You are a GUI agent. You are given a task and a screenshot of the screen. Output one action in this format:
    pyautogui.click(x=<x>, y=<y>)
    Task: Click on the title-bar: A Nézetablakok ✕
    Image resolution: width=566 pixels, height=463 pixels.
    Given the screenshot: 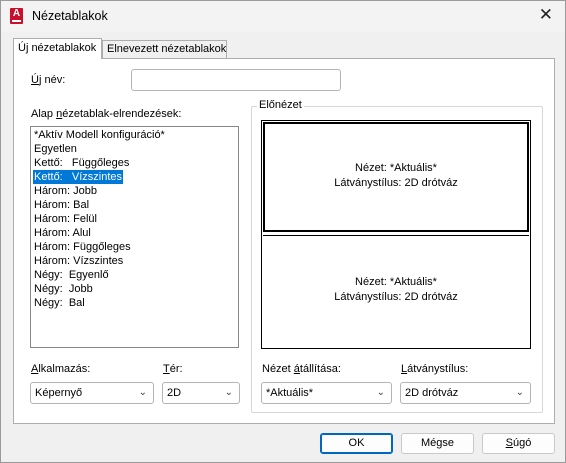 What is the action you would take?
    pyautogui.click(x=283, y=16)
    